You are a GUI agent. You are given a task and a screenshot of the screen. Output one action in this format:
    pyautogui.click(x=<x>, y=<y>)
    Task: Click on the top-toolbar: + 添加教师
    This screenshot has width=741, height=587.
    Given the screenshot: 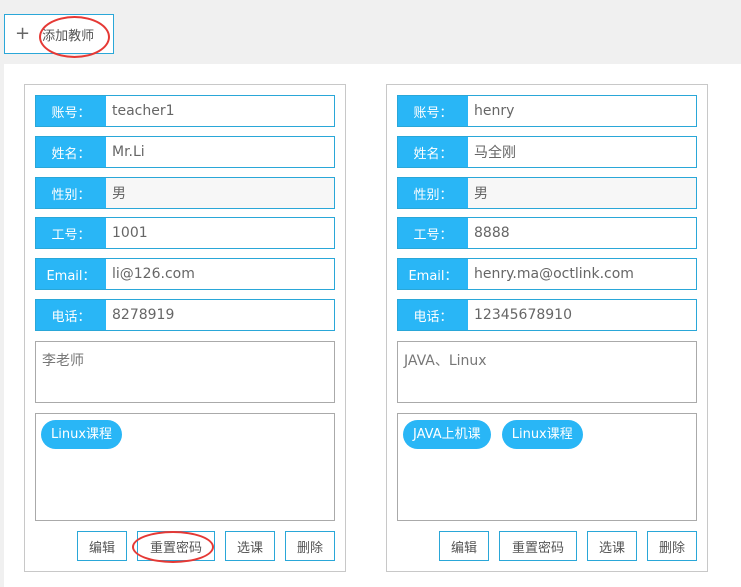 What is the action you would take?
    pyautogui.click(x=370, y=32)
    